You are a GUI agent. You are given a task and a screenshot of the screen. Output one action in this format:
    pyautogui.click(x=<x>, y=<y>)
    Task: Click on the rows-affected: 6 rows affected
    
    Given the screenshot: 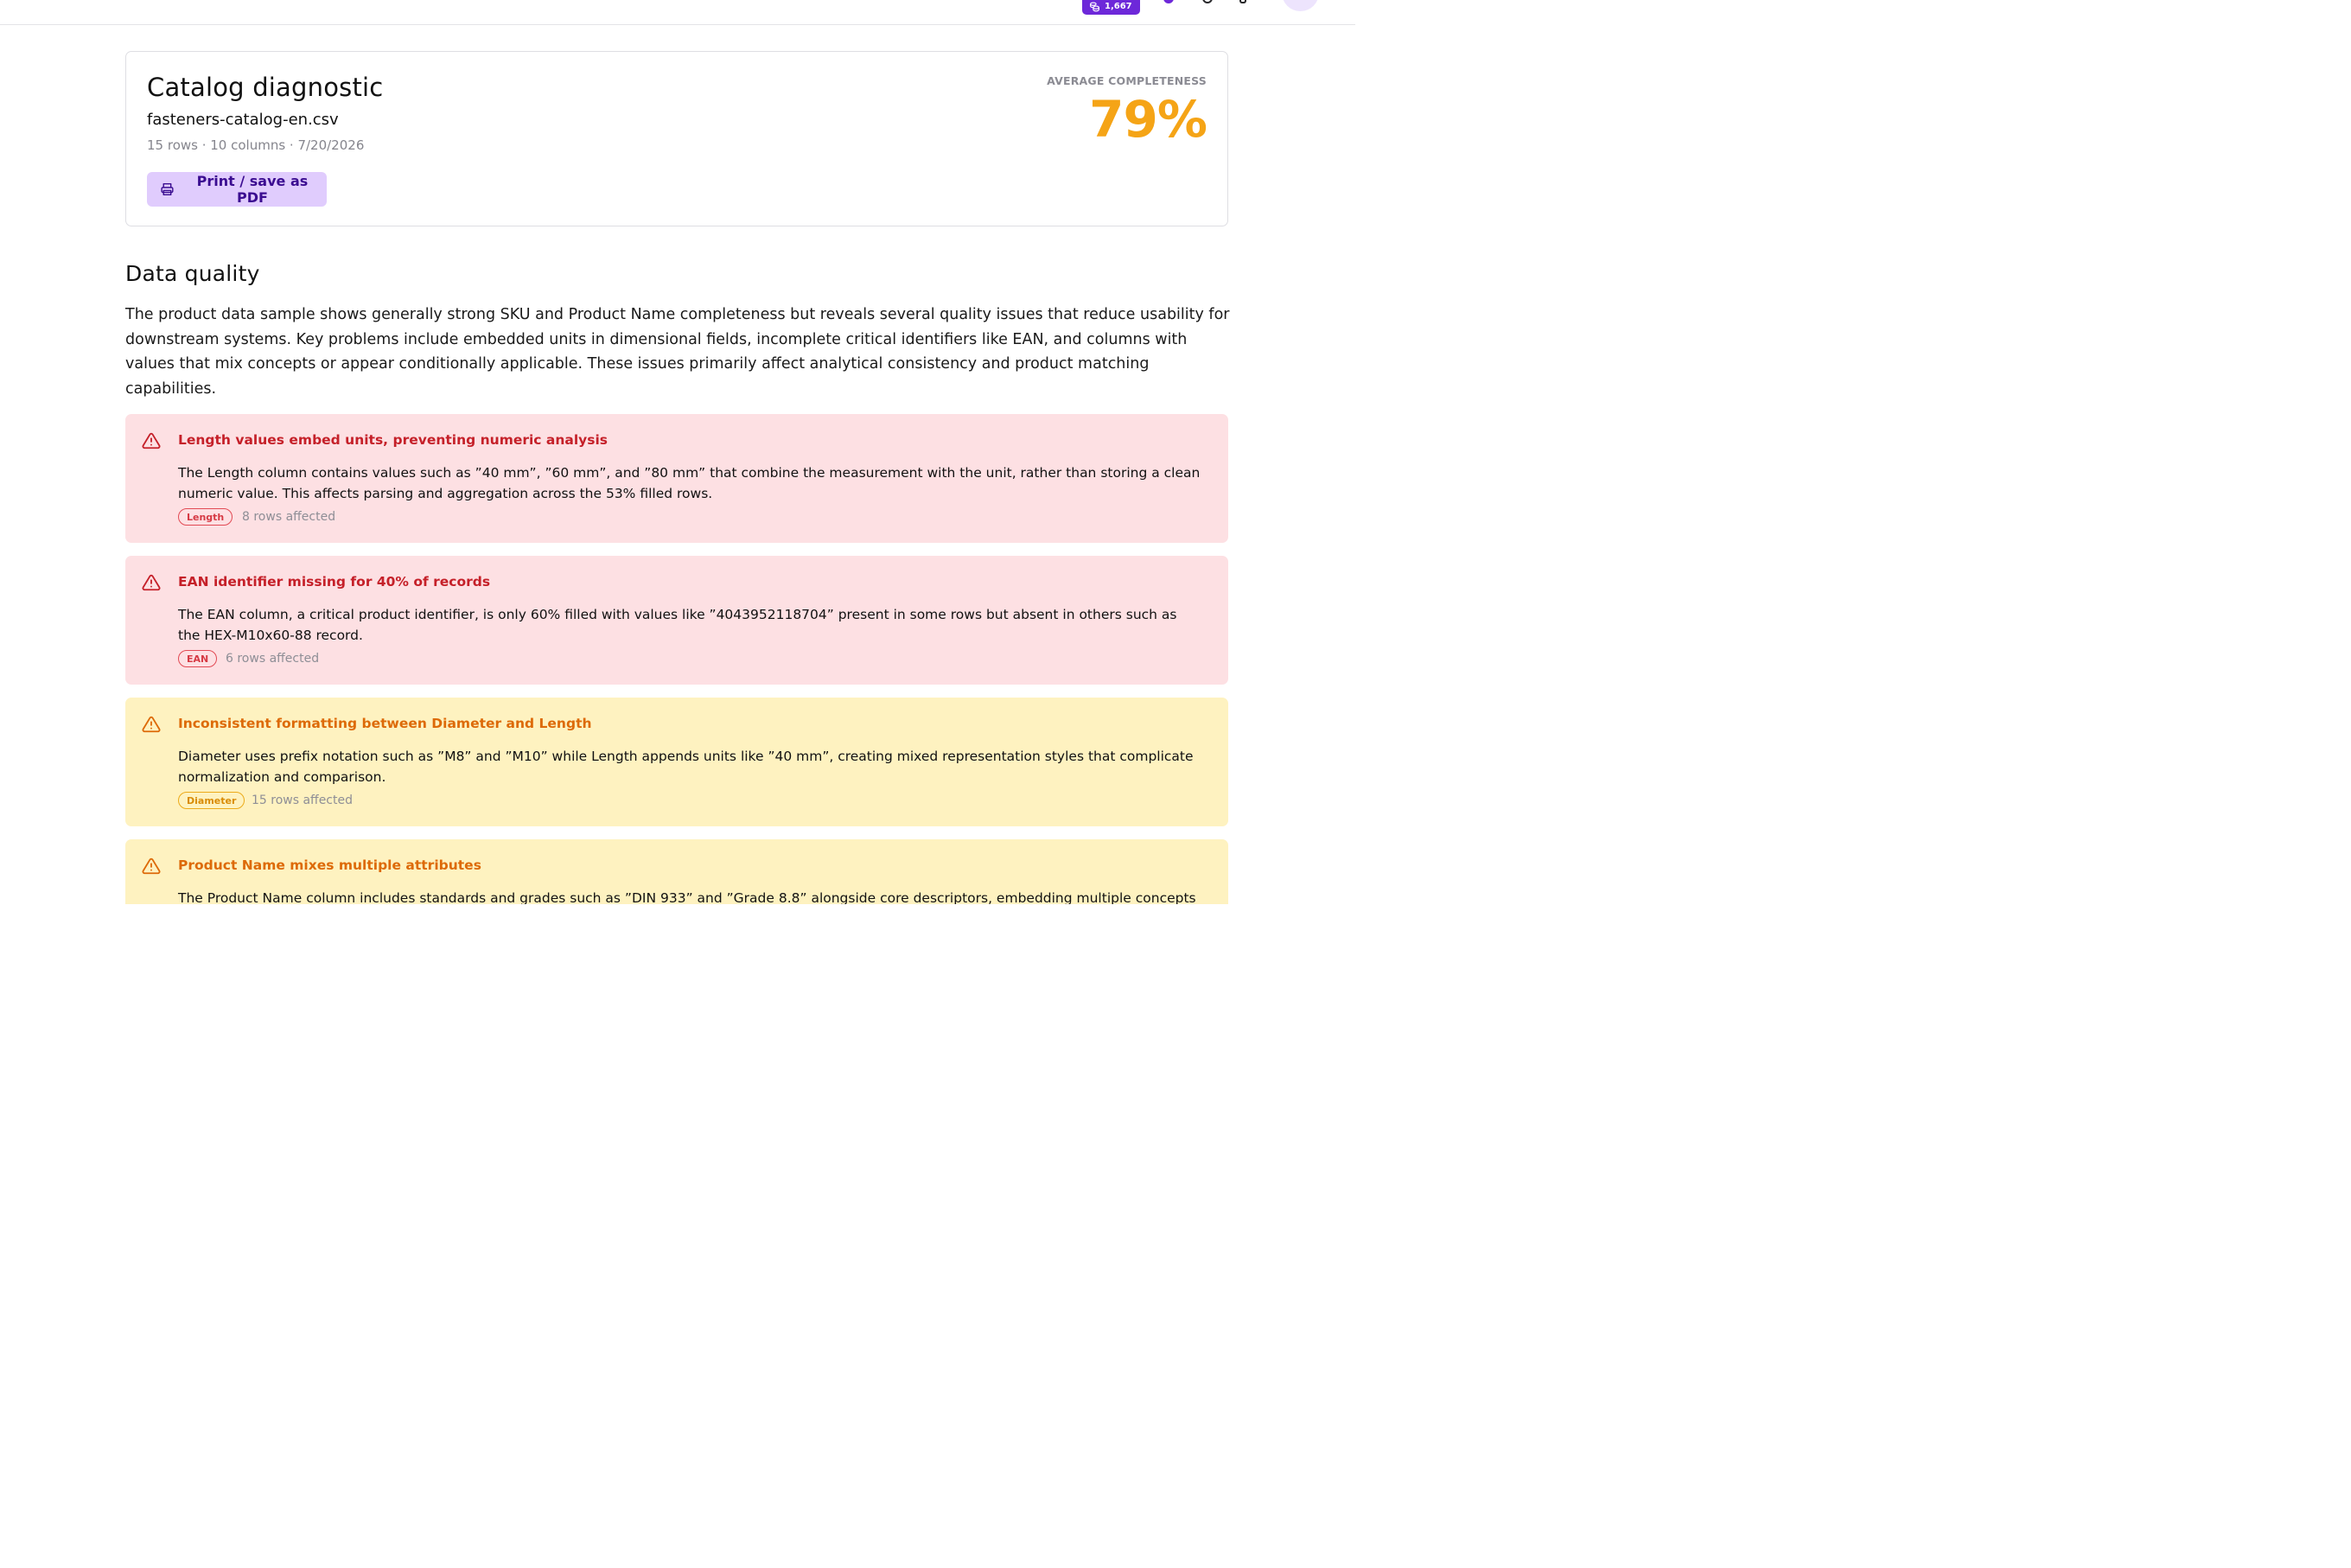 What is the action you would take?
    pyautogui.click(x=273, y=659)
    